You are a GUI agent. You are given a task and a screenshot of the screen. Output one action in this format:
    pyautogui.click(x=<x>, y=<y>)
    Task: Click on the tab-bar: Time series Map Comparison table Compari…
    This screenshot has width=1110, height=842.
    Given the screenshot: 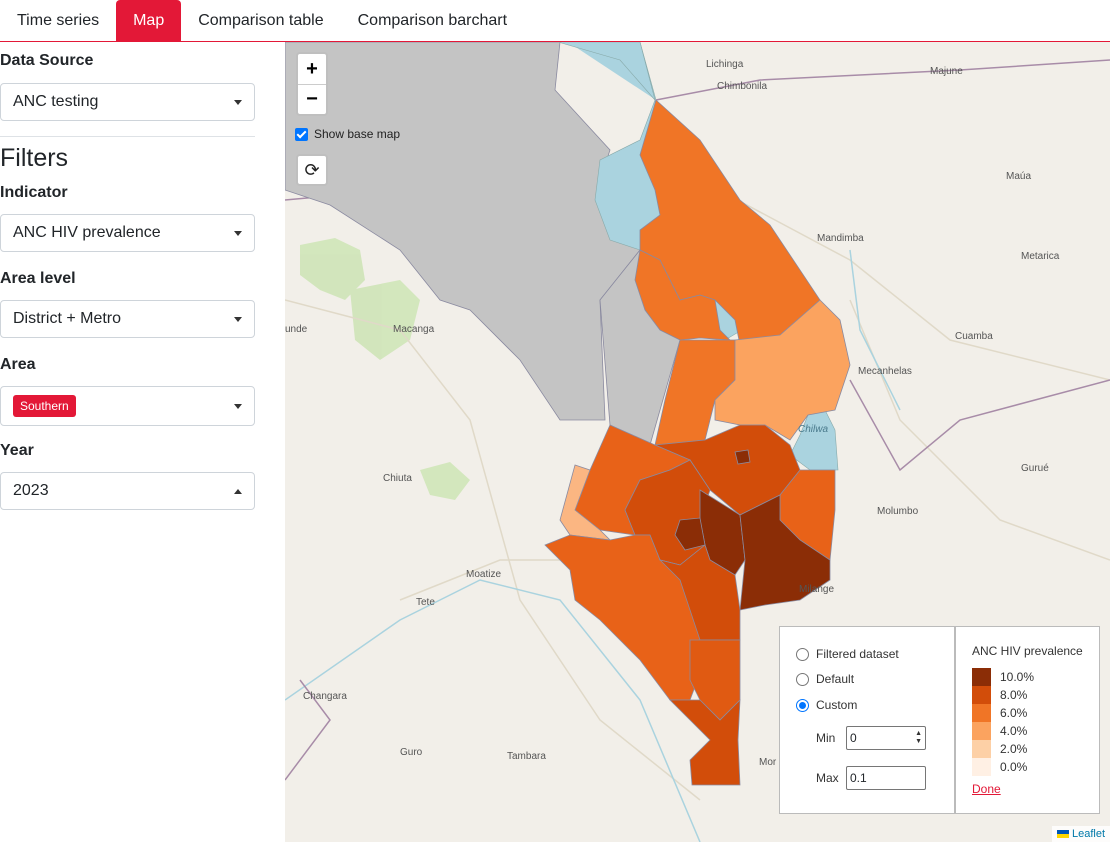 What is the action you would take?
    pyautogui.click(x=555, y=21)
    